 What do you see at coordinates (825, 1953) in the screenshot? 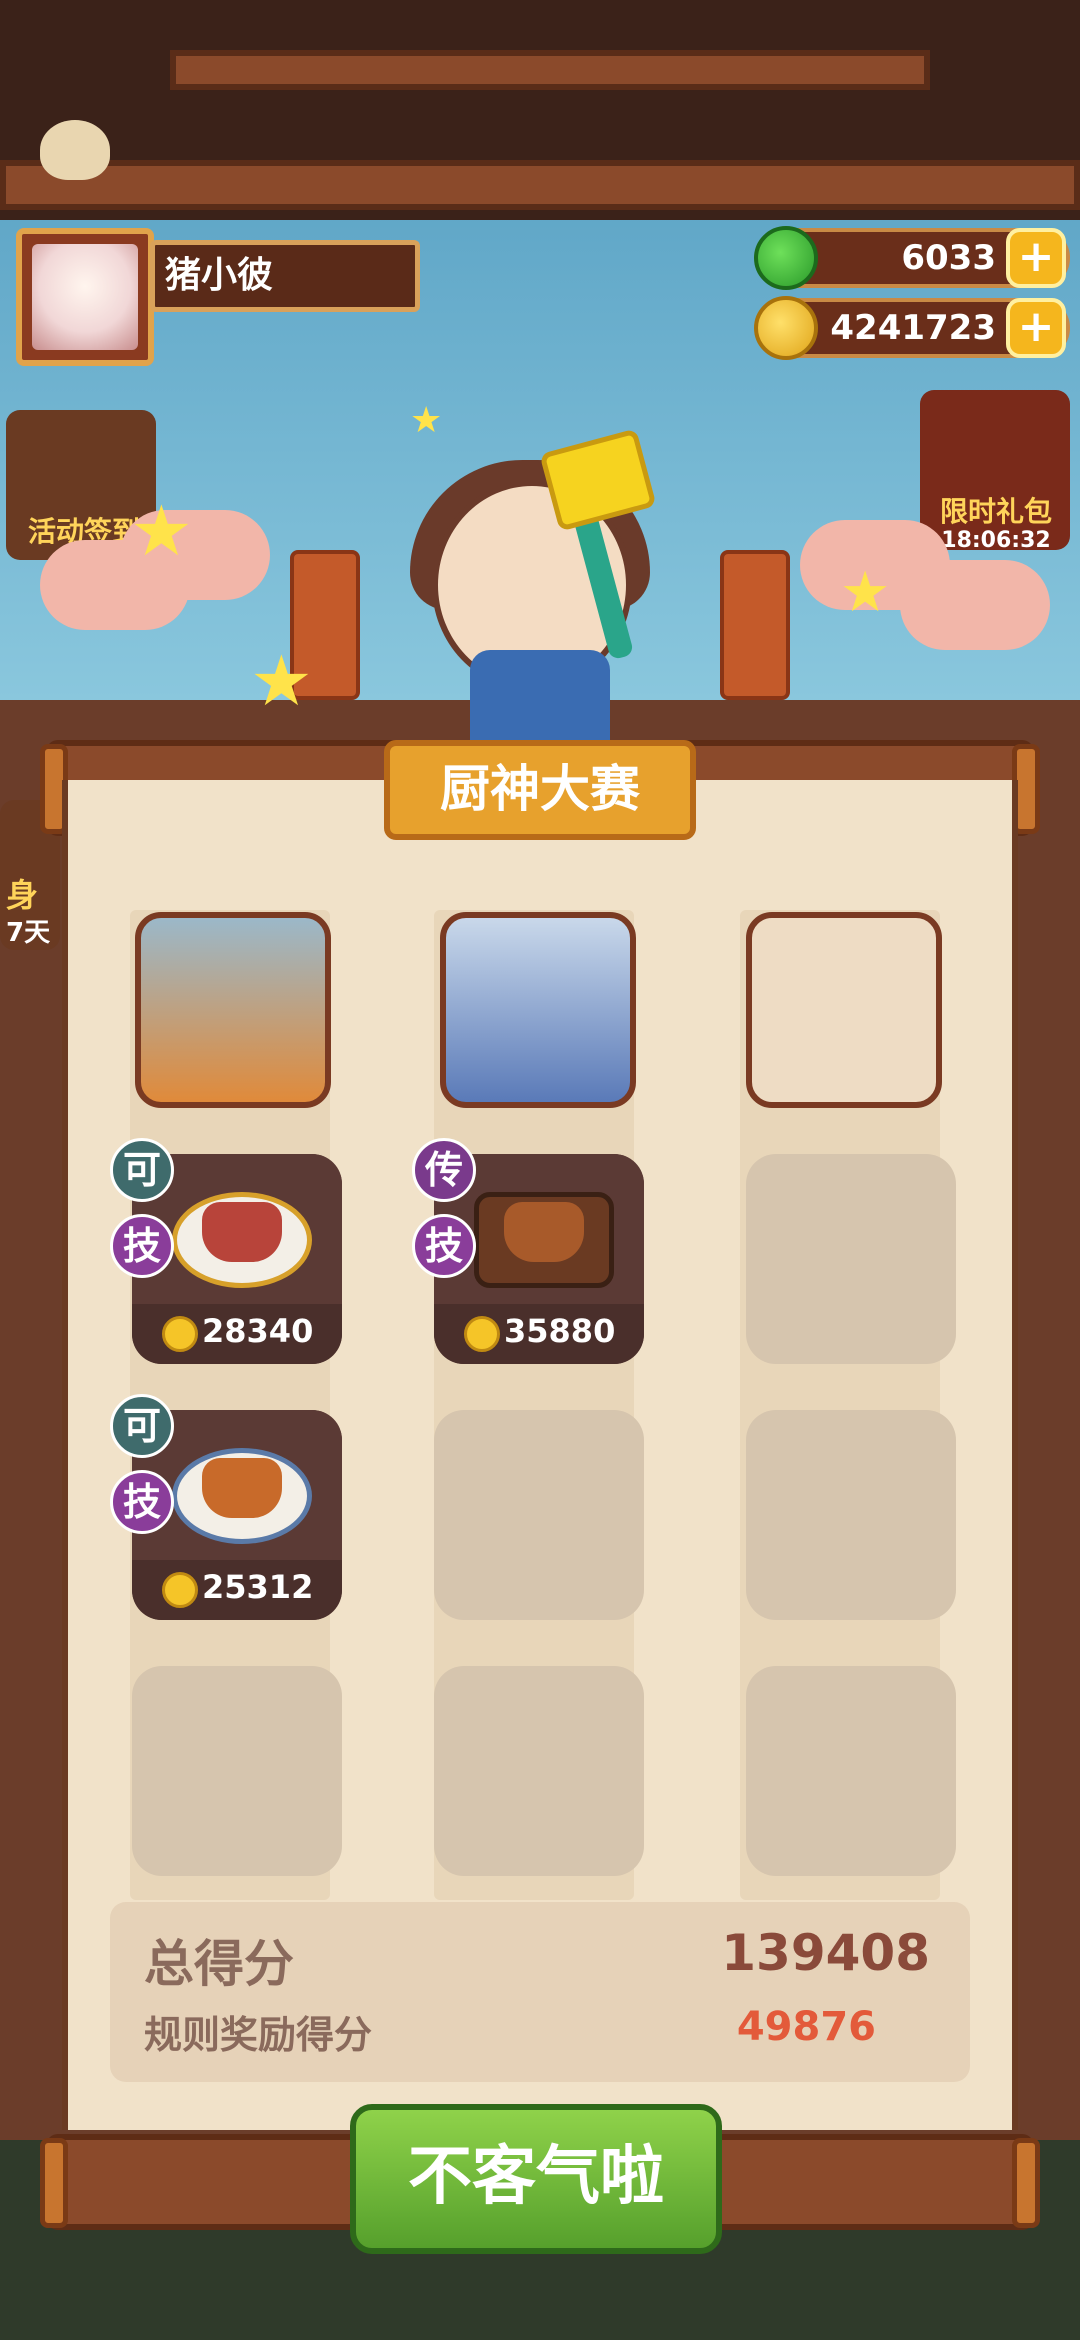
I see `total-score-value: 139408` at bounding box center [825, 1953].